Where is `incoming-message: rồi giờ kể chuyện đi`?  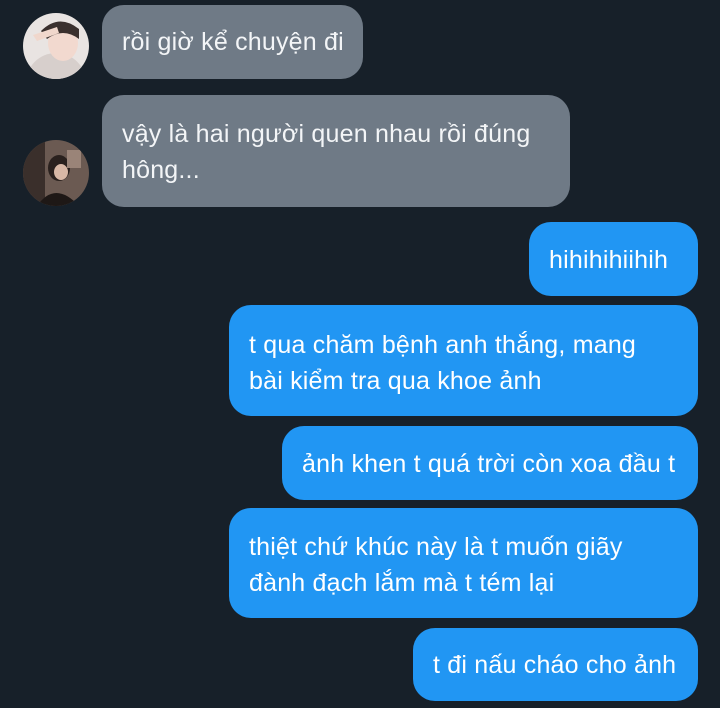 incoming-message: rồi giờ kể chuyện đi is located at coordinates (232, 42).